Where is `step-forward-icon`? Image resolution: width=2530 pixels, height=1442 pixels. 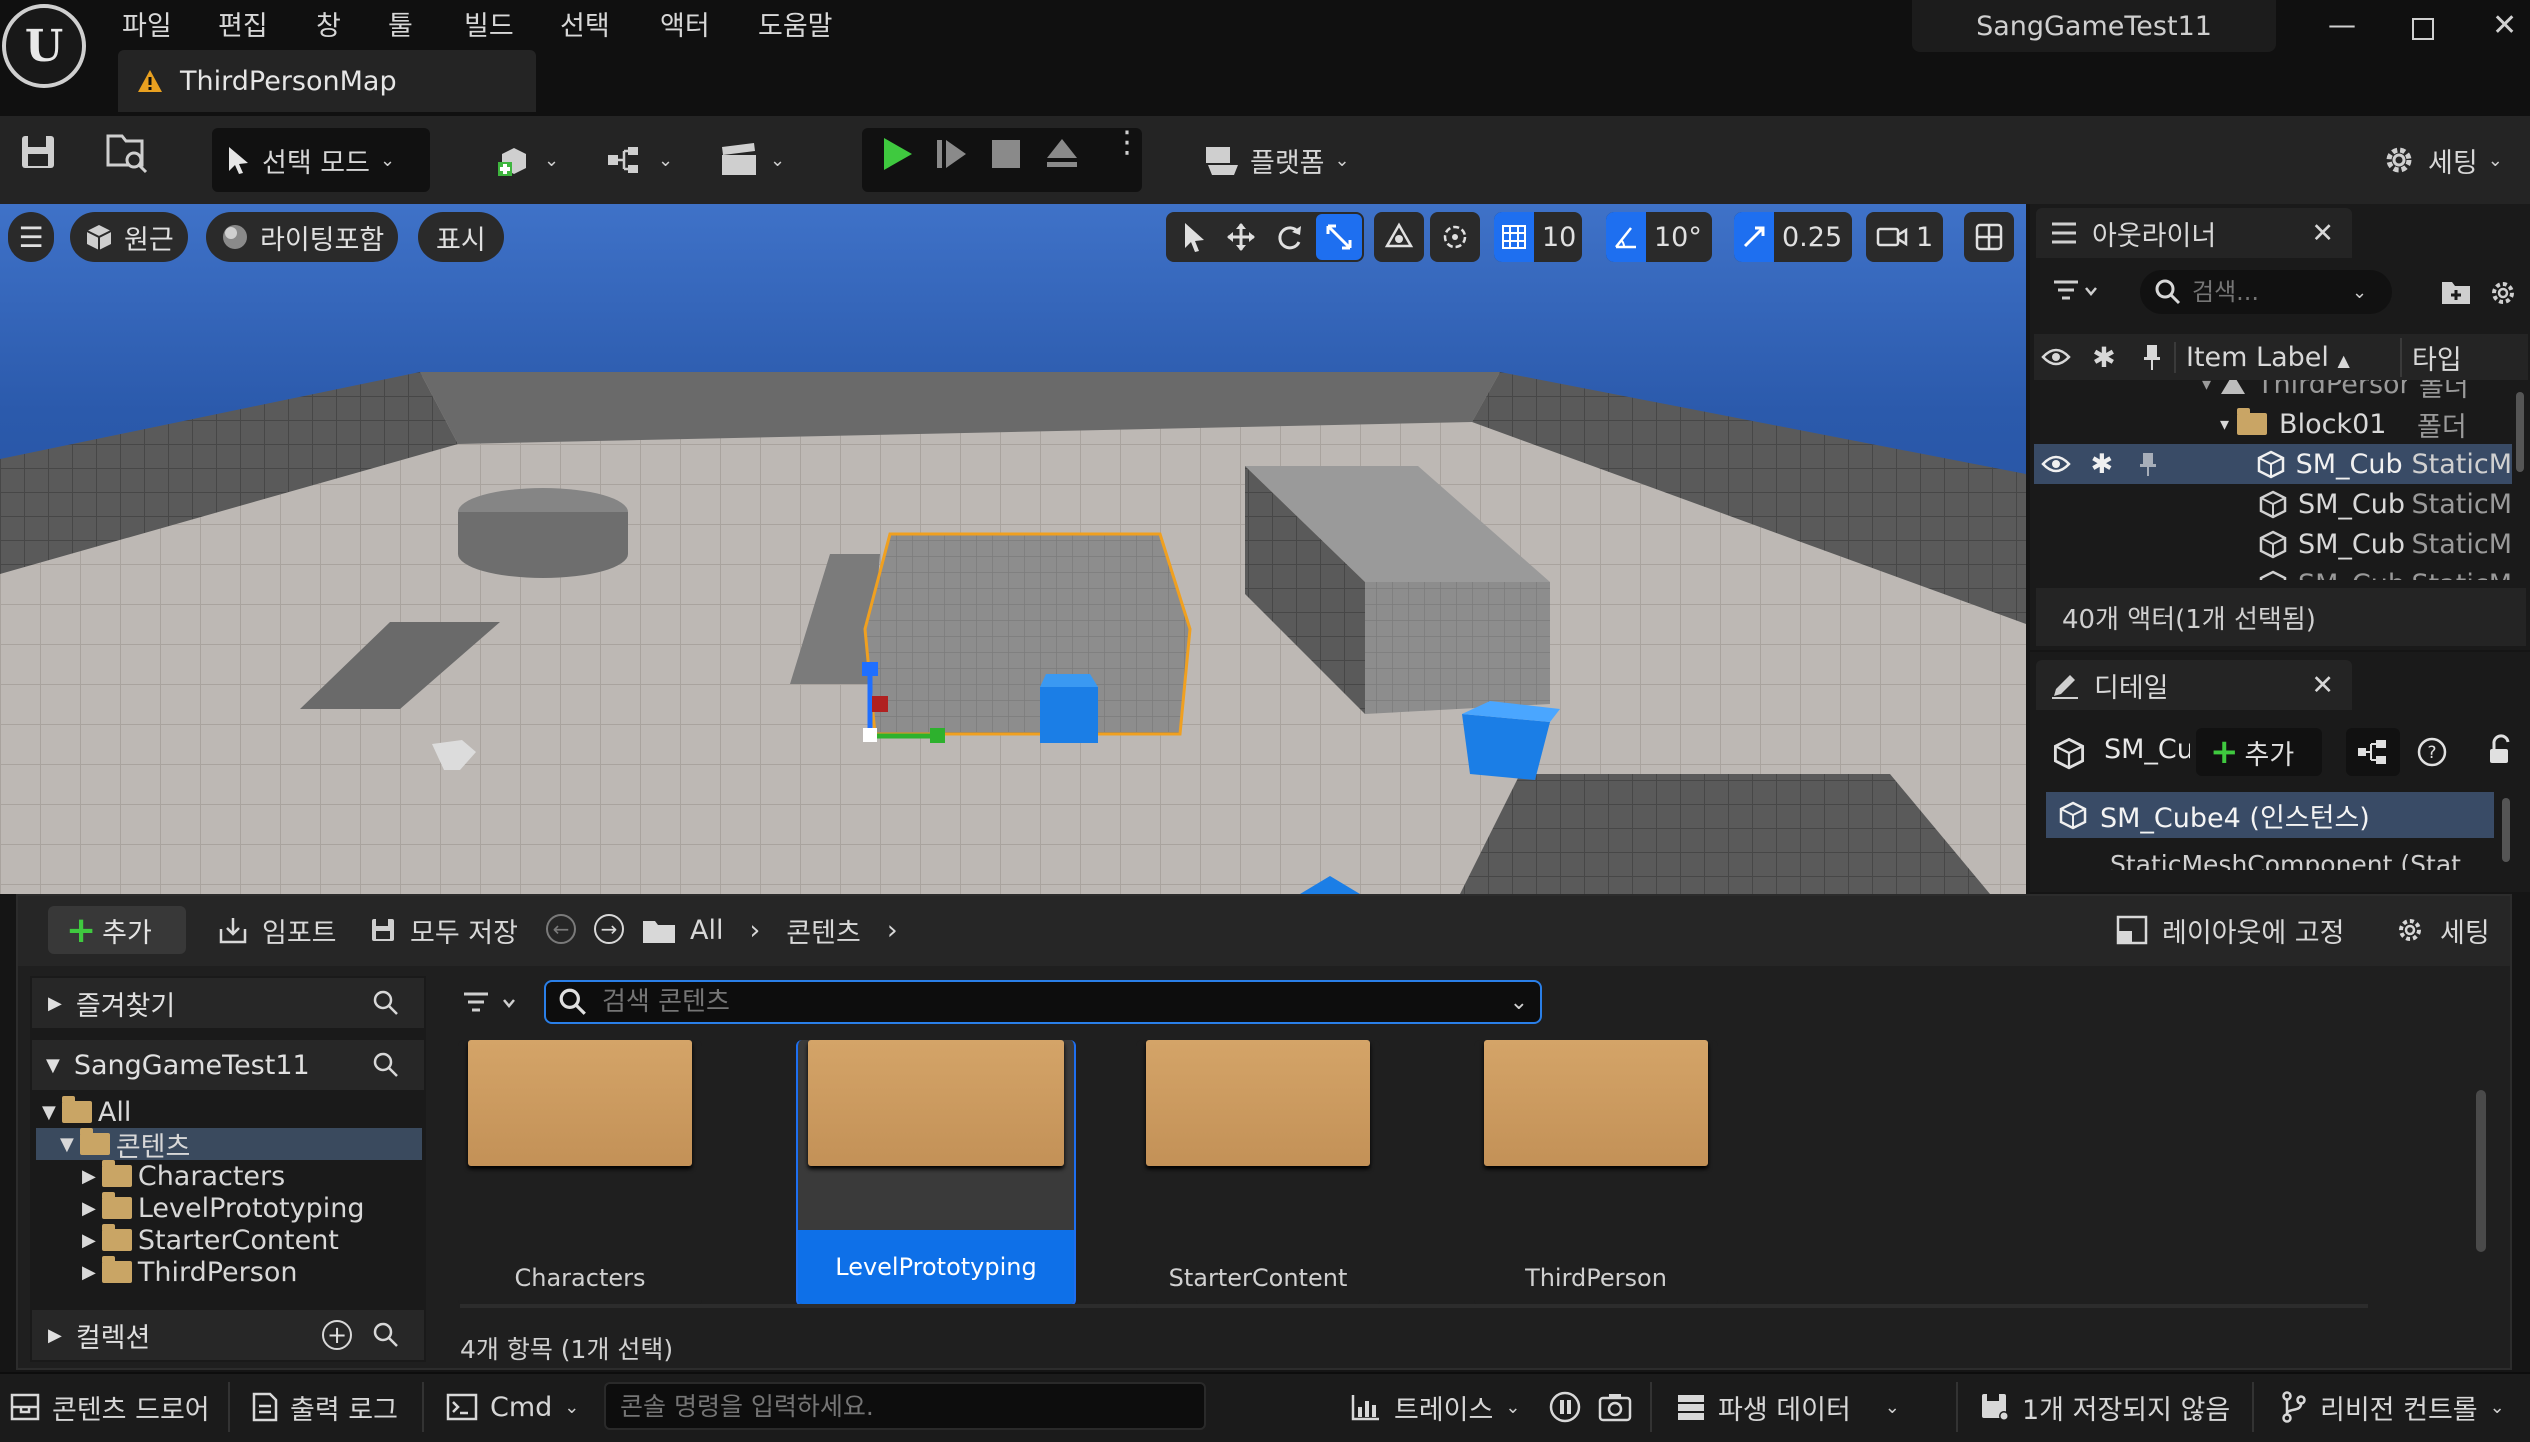
step-forward-icon is located at coordinates (952, 154).